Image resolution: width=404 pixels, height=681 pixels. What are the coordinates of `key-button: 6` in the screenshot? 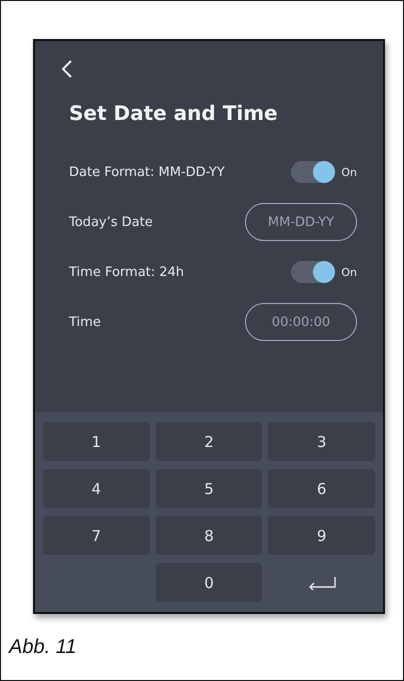 It's located at (321, 488).